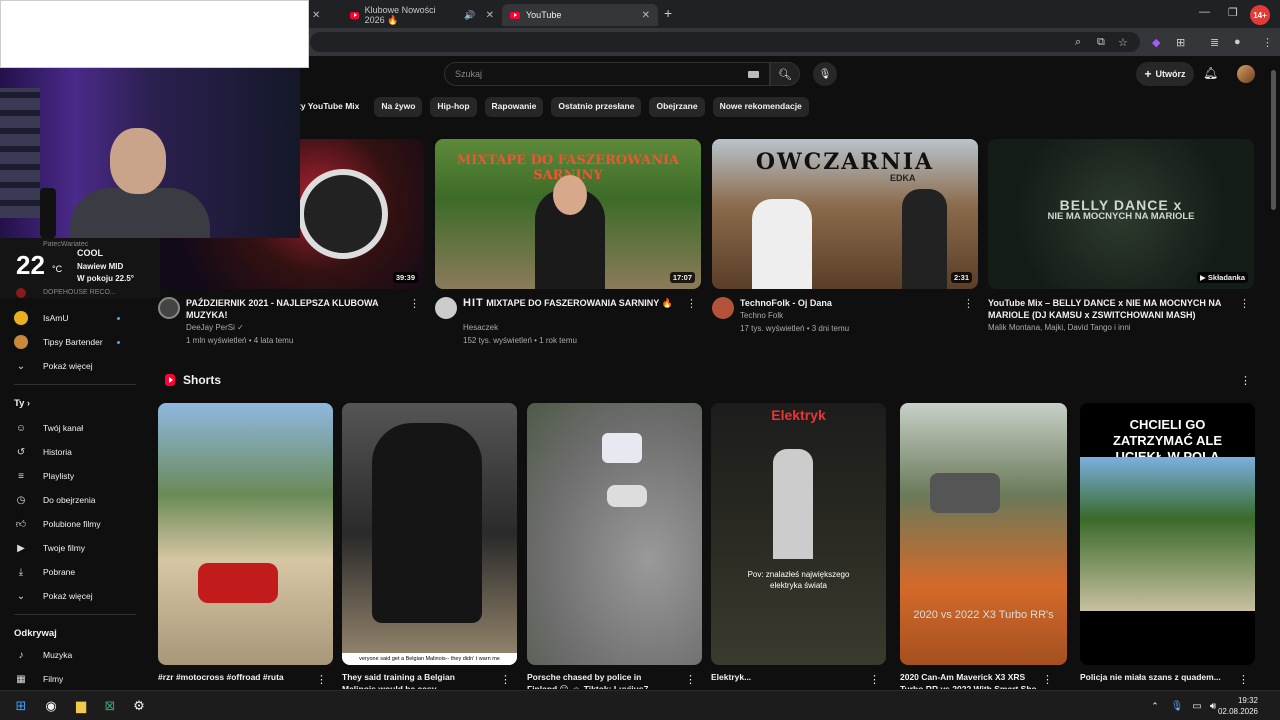 Image resolution: width=1280 pixels, height=720 pixels. I want to click on sidebar-you-heading: Ty ›, so click(22, 403).